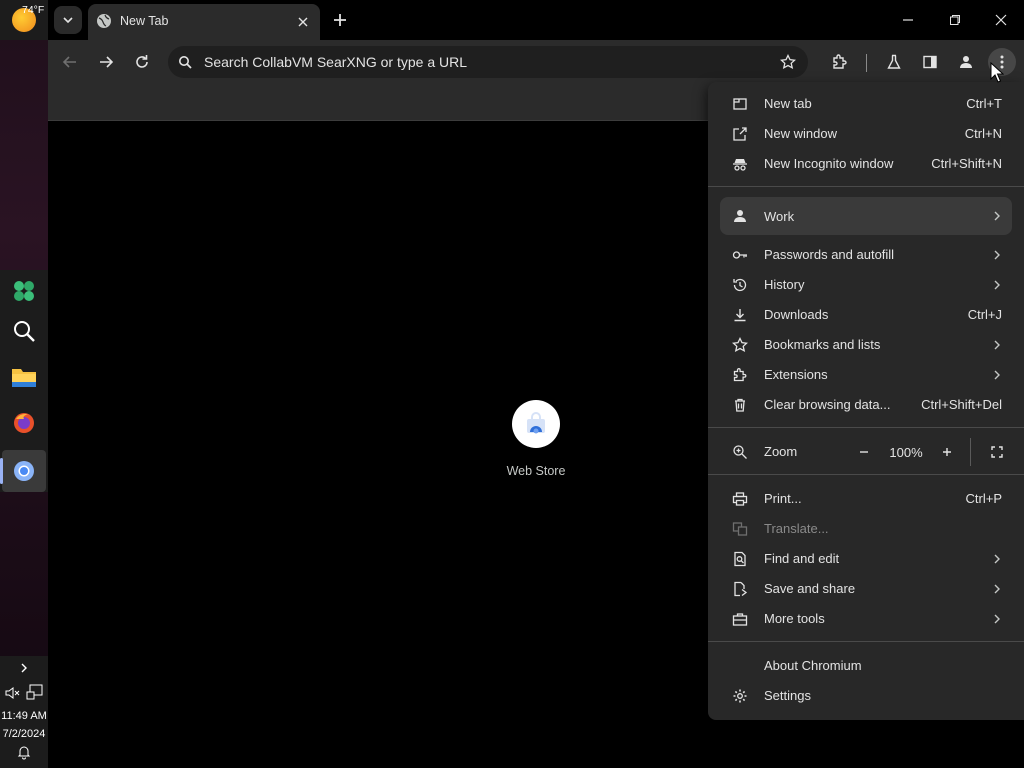 This screenshot has height=768, width=1024. Describe the element at coordinates (779, 216) in the screenshot. I see `menu-item-label: Work` at that location.